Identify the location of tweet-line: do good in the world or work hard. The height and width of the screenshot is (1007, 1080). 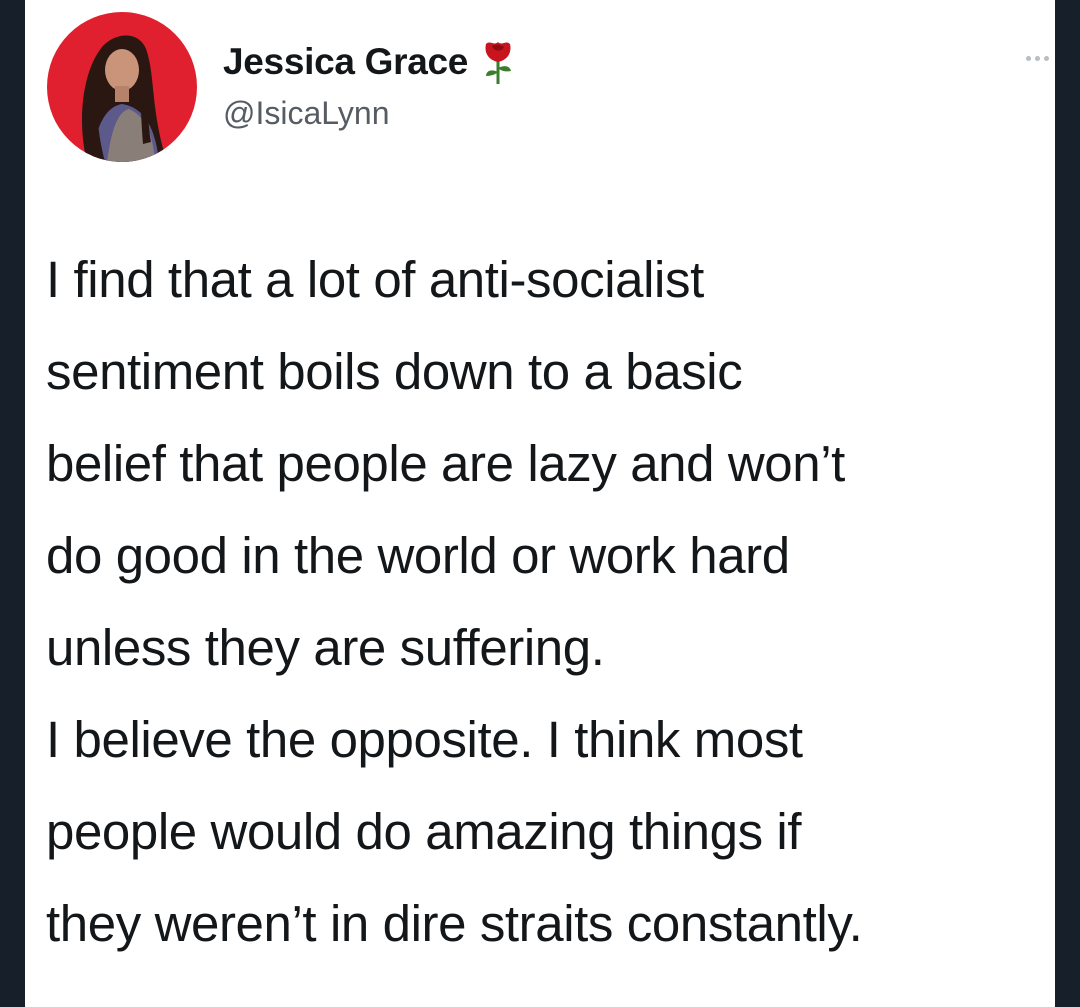
(418, 555).